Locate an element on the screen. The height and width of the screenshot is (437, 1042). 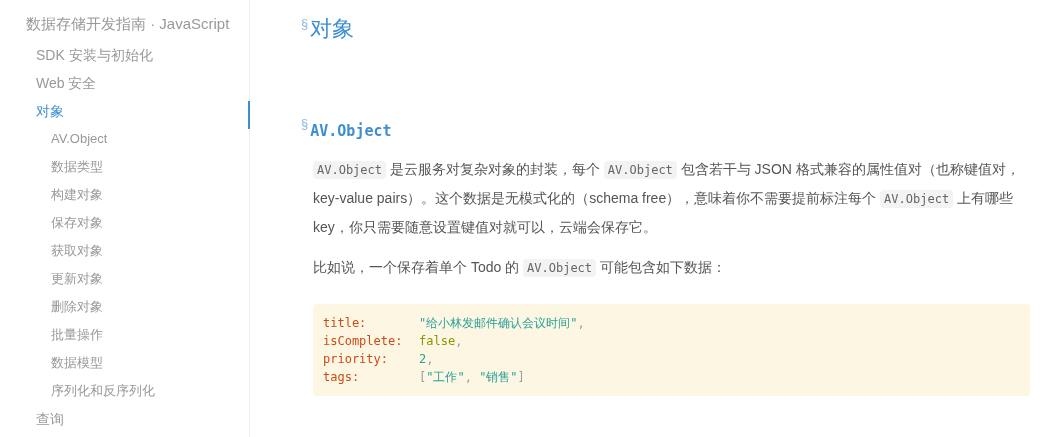
code-line: title: "给小林发邮件确认会议时间", is located at coordinates (454, 323).